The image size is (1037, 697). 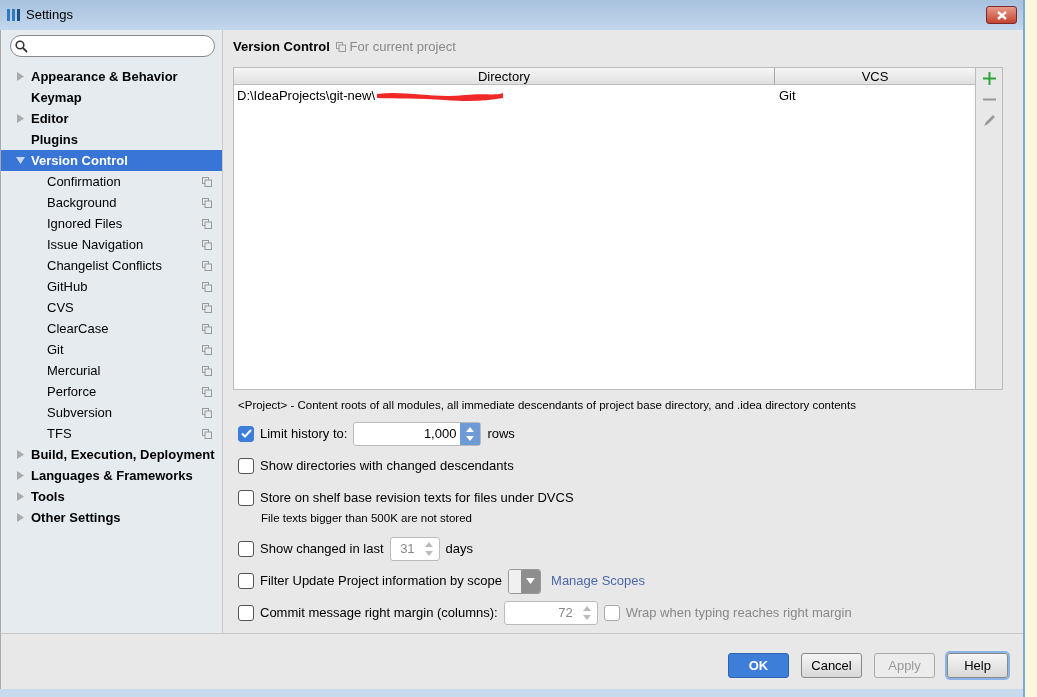 What do you see at coordinates (758, 666) in the screenshot?
I see `dialog-button: OK` at bounding box center [758, 666].